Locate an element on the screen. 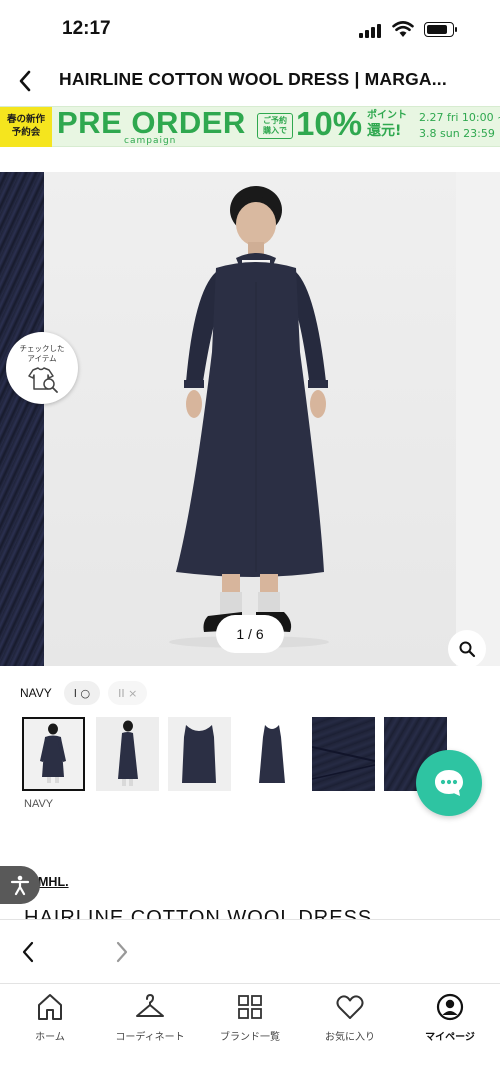 This screenshot has width=500, height=1080. battery-icon is located at coordinates (440, 29).